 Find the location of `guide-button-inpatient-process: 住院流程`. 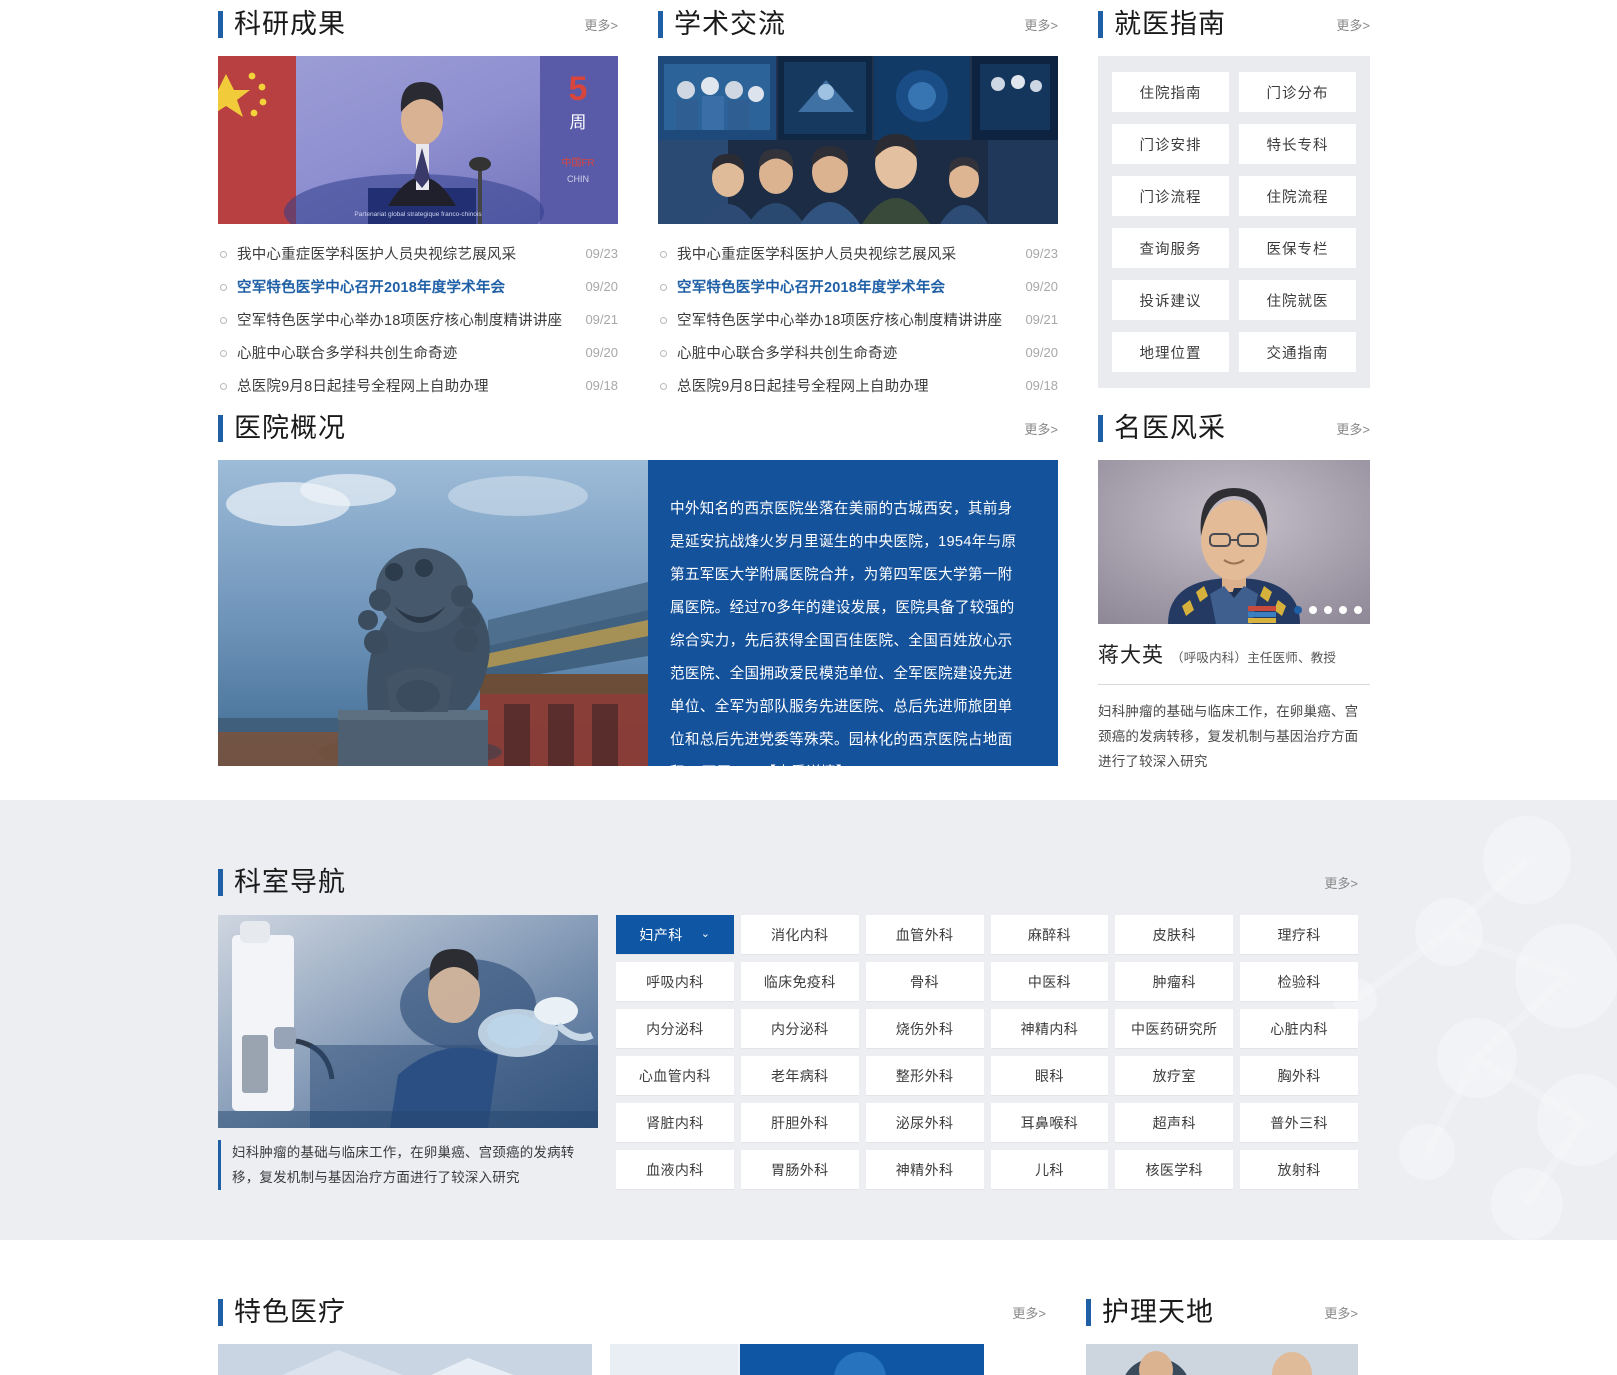

guide-button-inpatient-process: 住院流程 is located at coordinates (1297, 196).